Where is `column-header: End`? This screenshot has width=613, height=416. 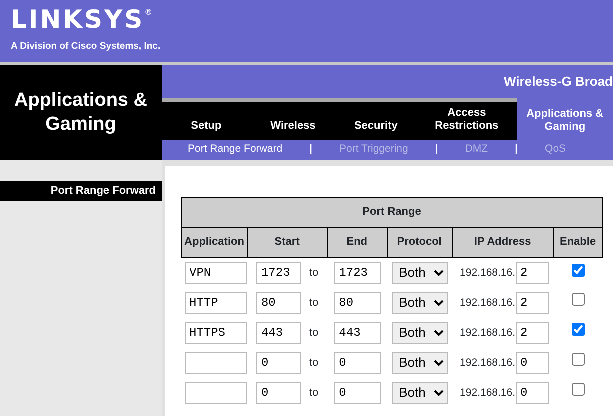
column-header: End is located at coordinates (357, 243).